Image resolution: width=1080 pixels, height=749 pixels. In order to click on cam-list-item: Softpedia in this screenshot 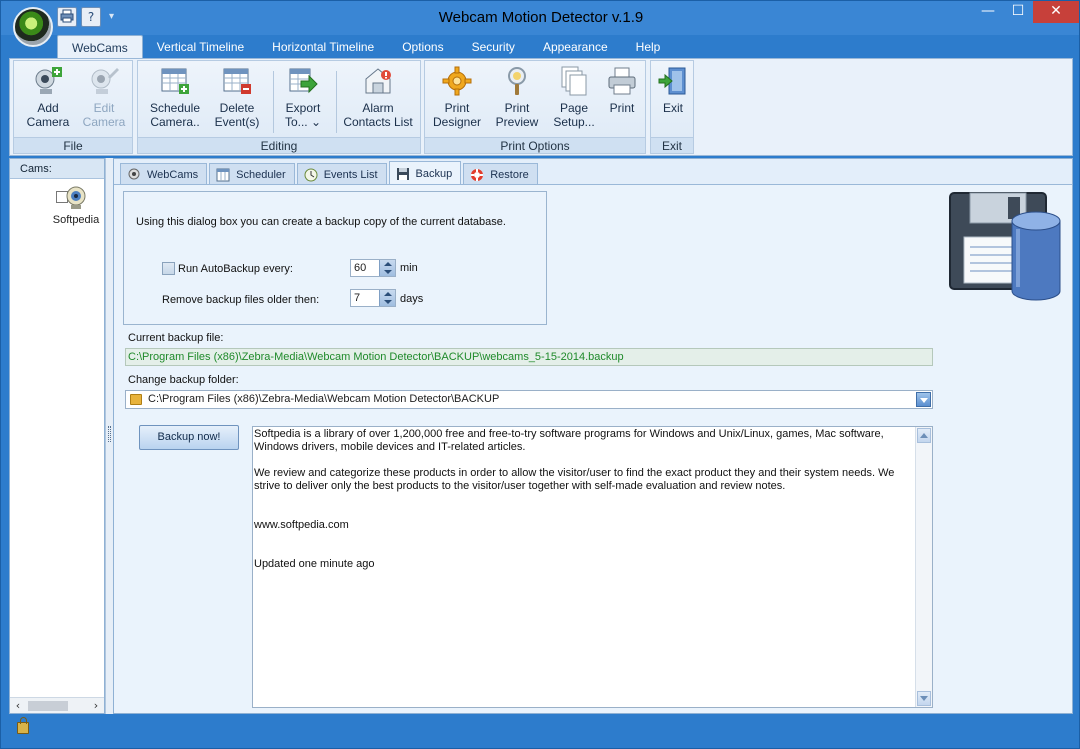, I will do `click(76, 205)`.